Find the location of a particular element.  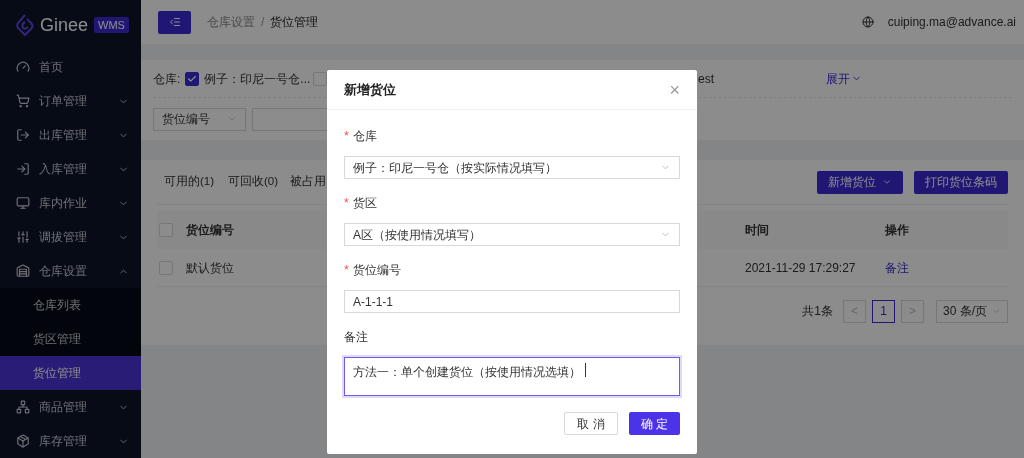

action-button: 打印货位条码 is located at coordinates (961, 182).